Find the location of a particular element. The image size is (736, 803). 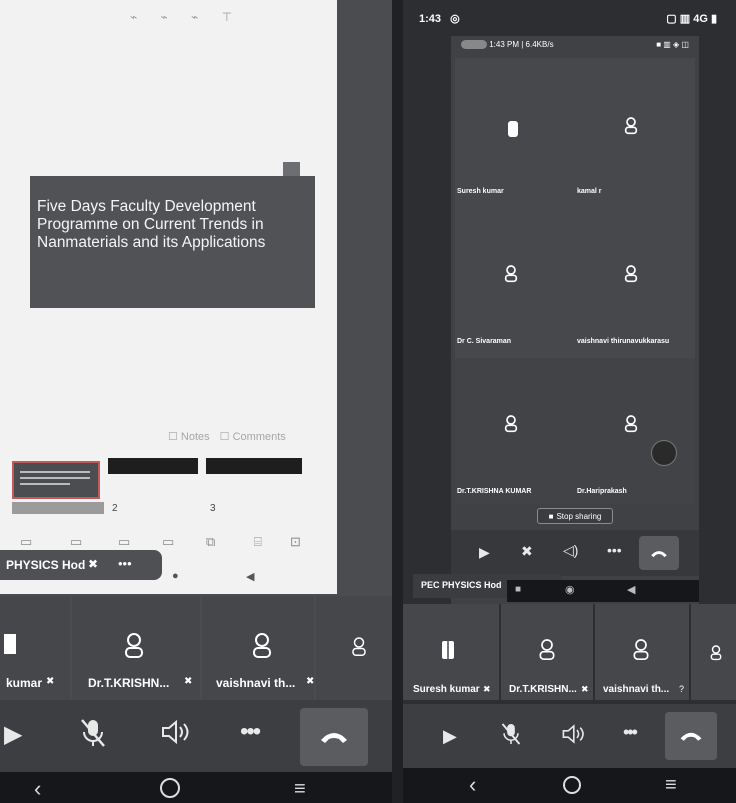

video-on-icon is located at coordinates (448, 652).